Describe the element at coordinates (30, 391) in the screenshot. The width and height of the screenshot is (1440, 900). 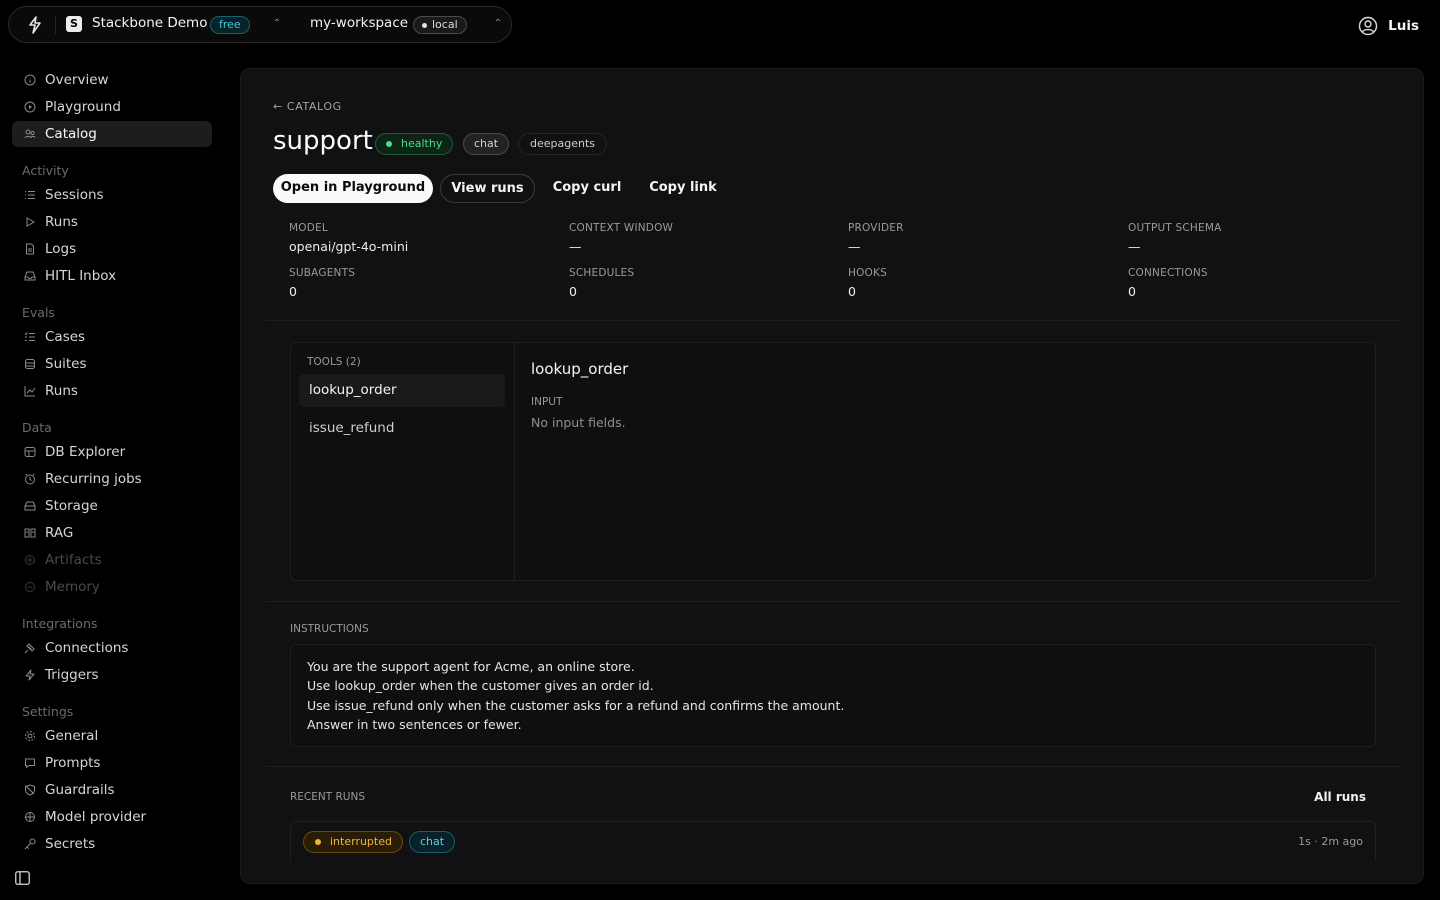
I see `chart-icon` at that location.